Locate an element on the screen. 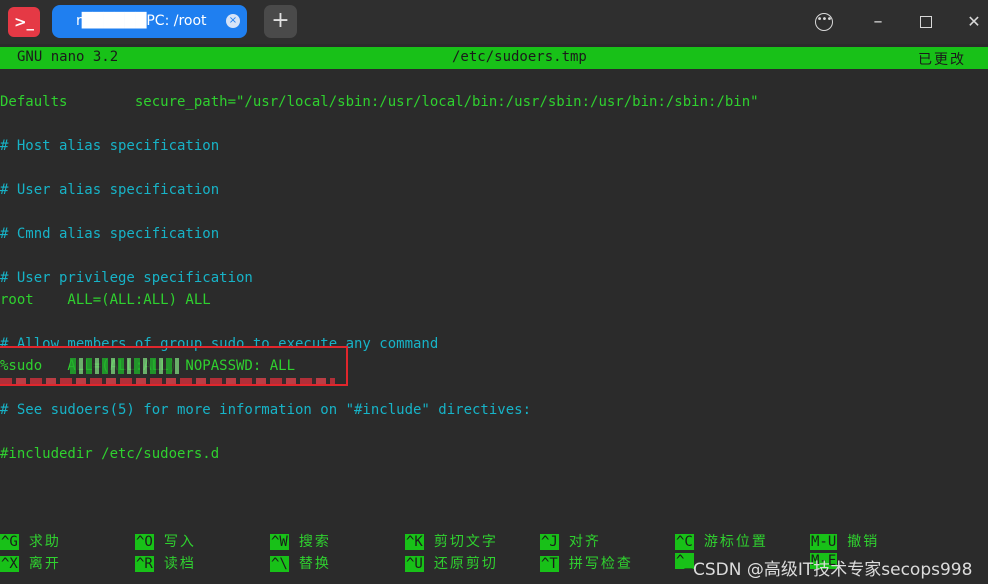  maximize-icon is located at coordinates (926, 22).